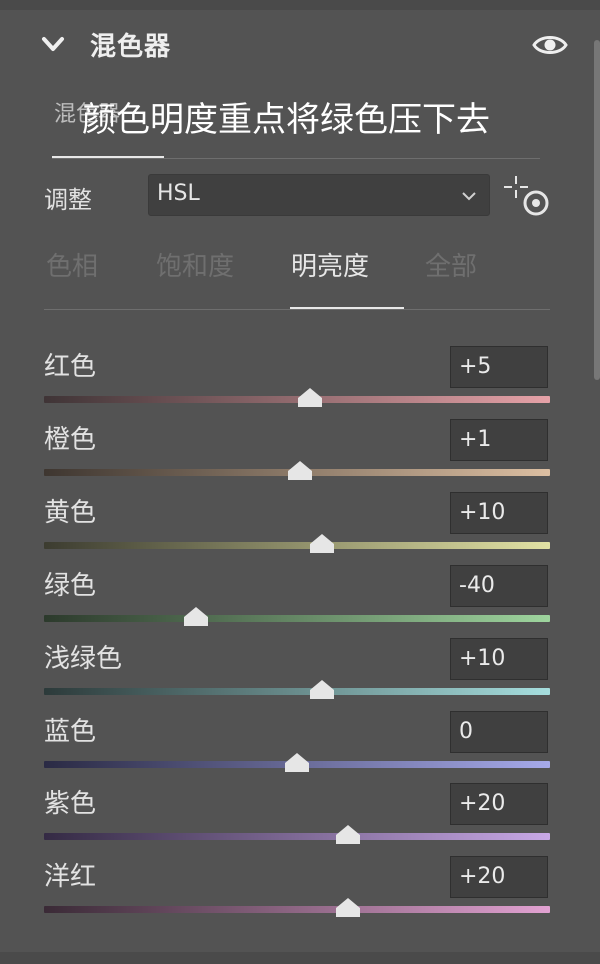 The width and height of the screenshot is (600, 964). I want to click on slider-track-purple, so click(297, 837).